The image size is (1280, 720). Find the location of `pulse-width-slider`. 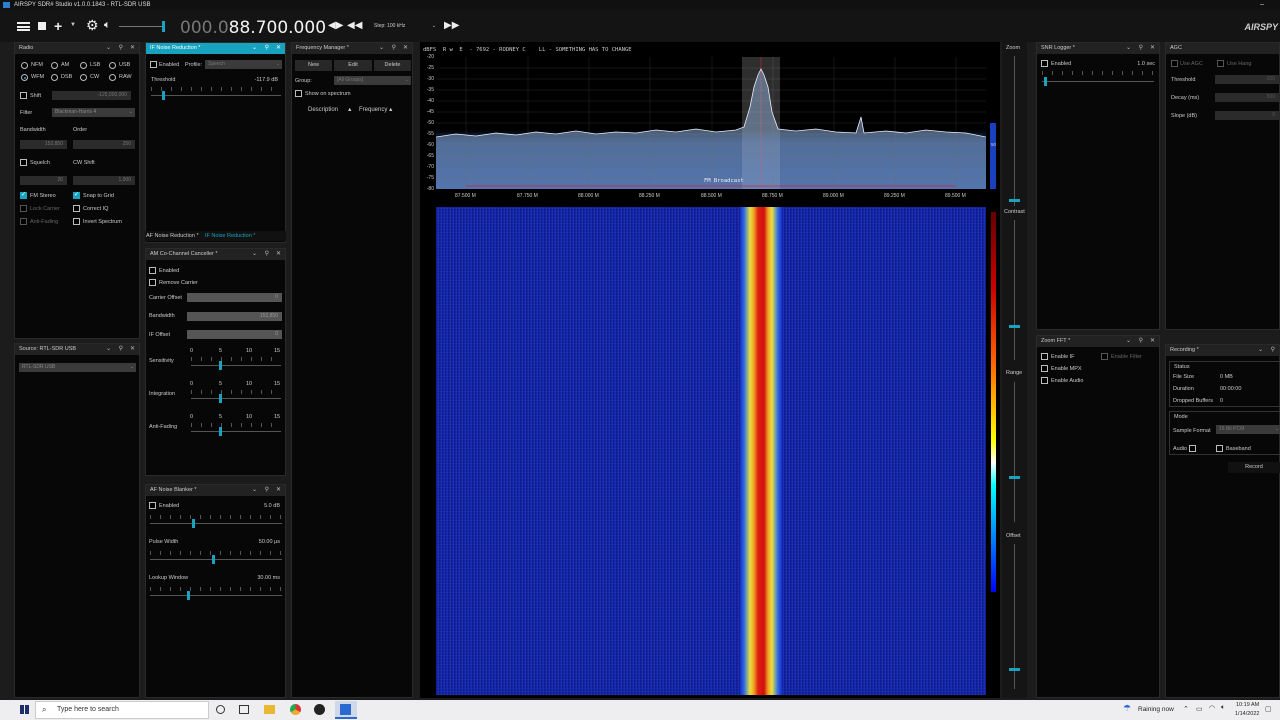

pulse-width-slider is located at coordinates (216, 559).